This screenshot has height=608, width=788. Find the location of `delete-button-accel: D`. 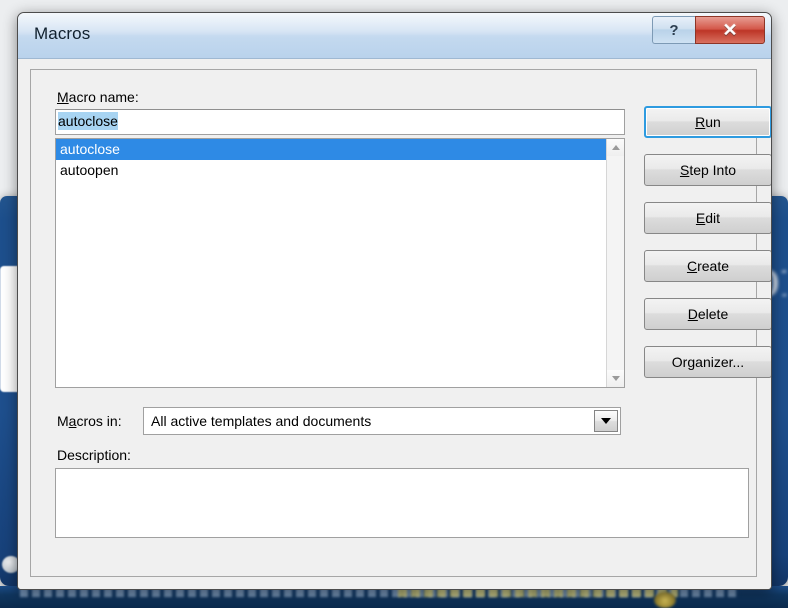

delete-button-accel: D is located at coordinates (692, 314).